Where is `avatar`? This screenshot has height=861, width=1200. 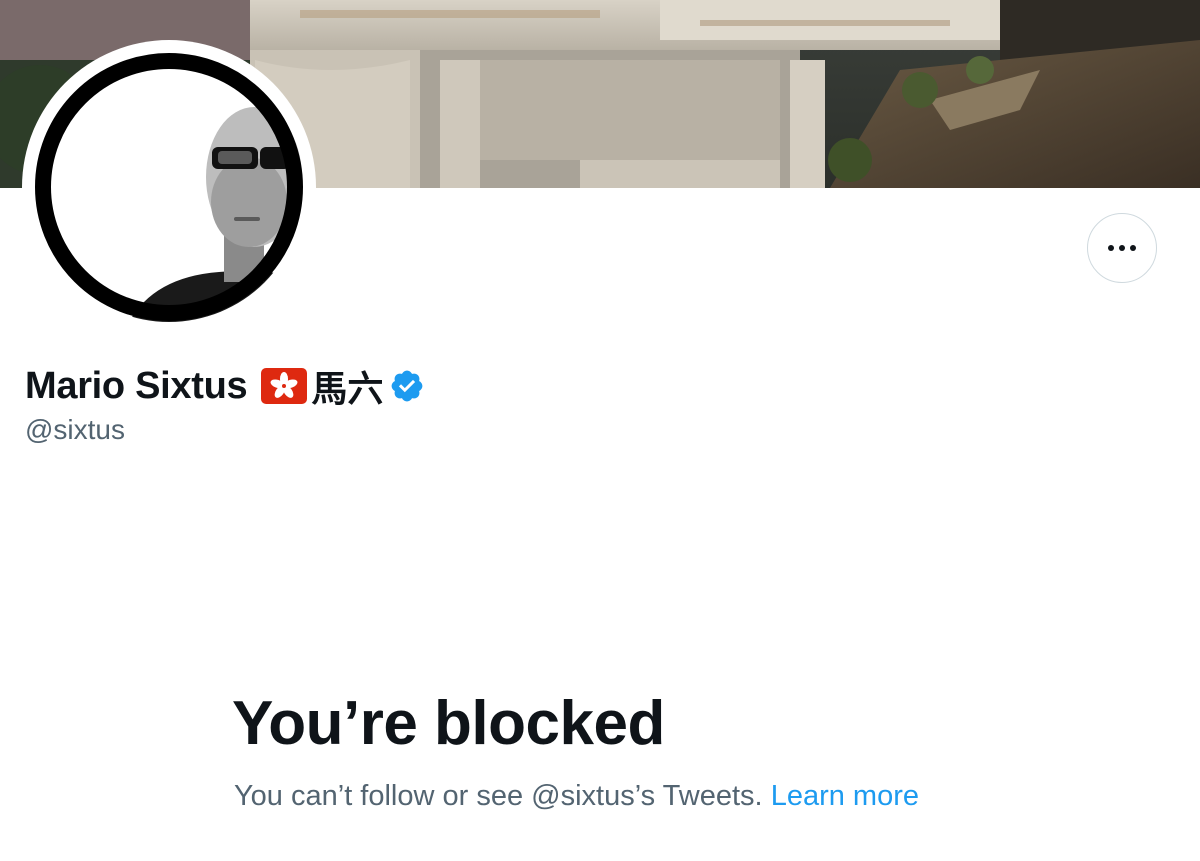 avatar is located at coordinates (169, 187).